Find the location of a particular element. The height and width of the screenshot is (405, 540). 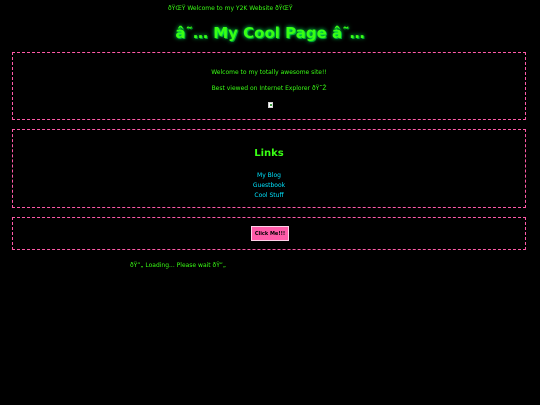

links-heading: Links is located at coordinates (269, 153).